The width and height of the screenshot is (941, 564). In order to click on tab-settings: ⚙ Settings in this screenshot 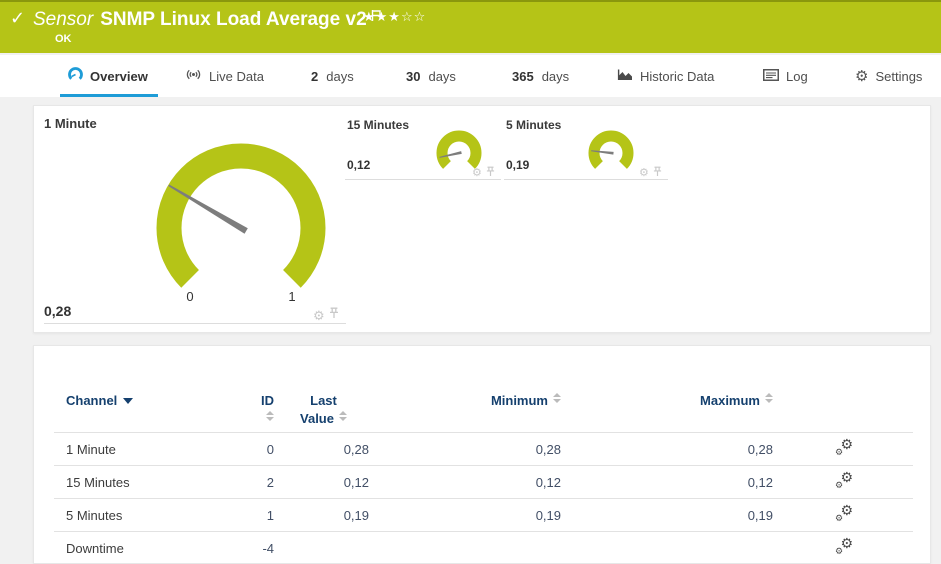, I will do `click(888, 76)`.